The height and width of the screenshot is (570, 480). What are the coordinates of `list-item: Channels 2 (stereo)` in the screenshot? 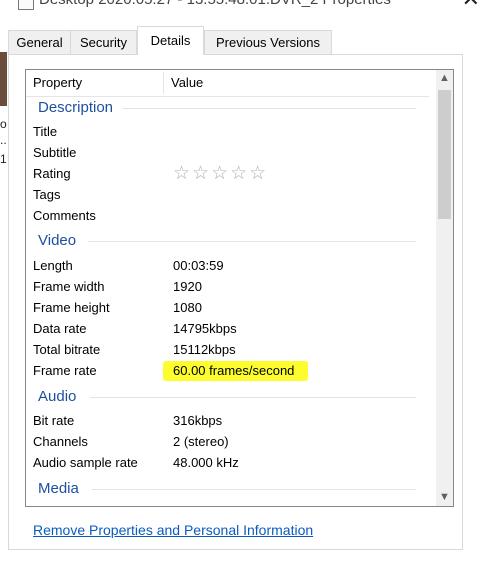 It's located at (227, 442).